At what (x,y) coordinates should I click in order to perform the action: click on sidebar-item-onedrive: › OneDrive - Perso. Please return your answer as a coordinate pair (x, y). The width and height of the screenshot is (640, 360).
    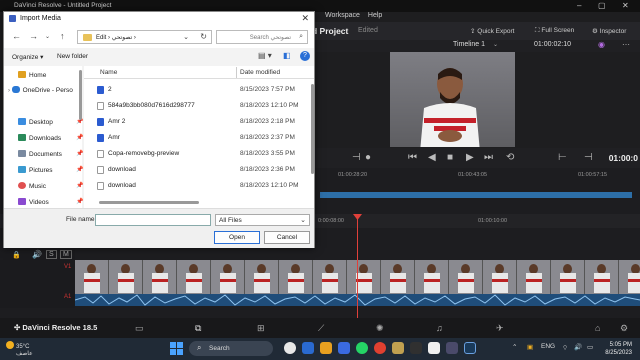
    Looking at the image, I should click on (40, 90).